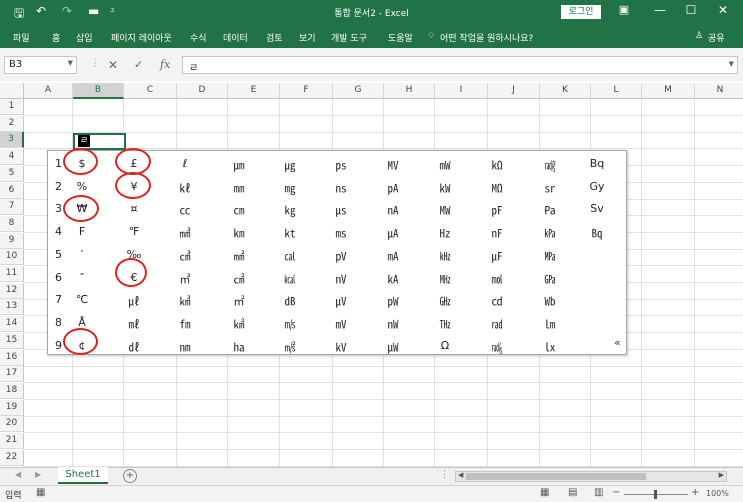  What do you see at coordinates (723, 10) in the screenshot?
I see `close-icon: ✕` at bounding box center [723, 10].